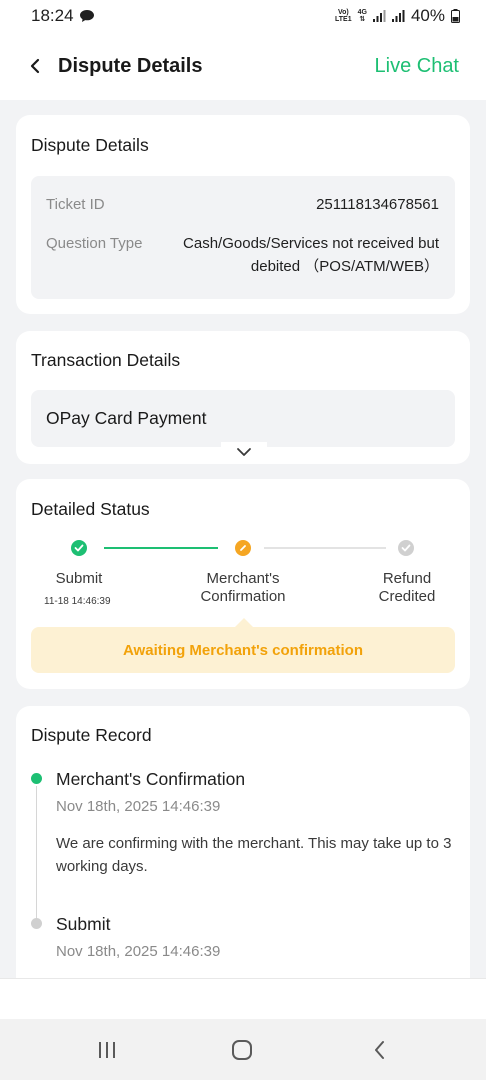  Describe the element at coordinates (38, 66) in the screenshot. I see `back-arrow-icon` at that location.